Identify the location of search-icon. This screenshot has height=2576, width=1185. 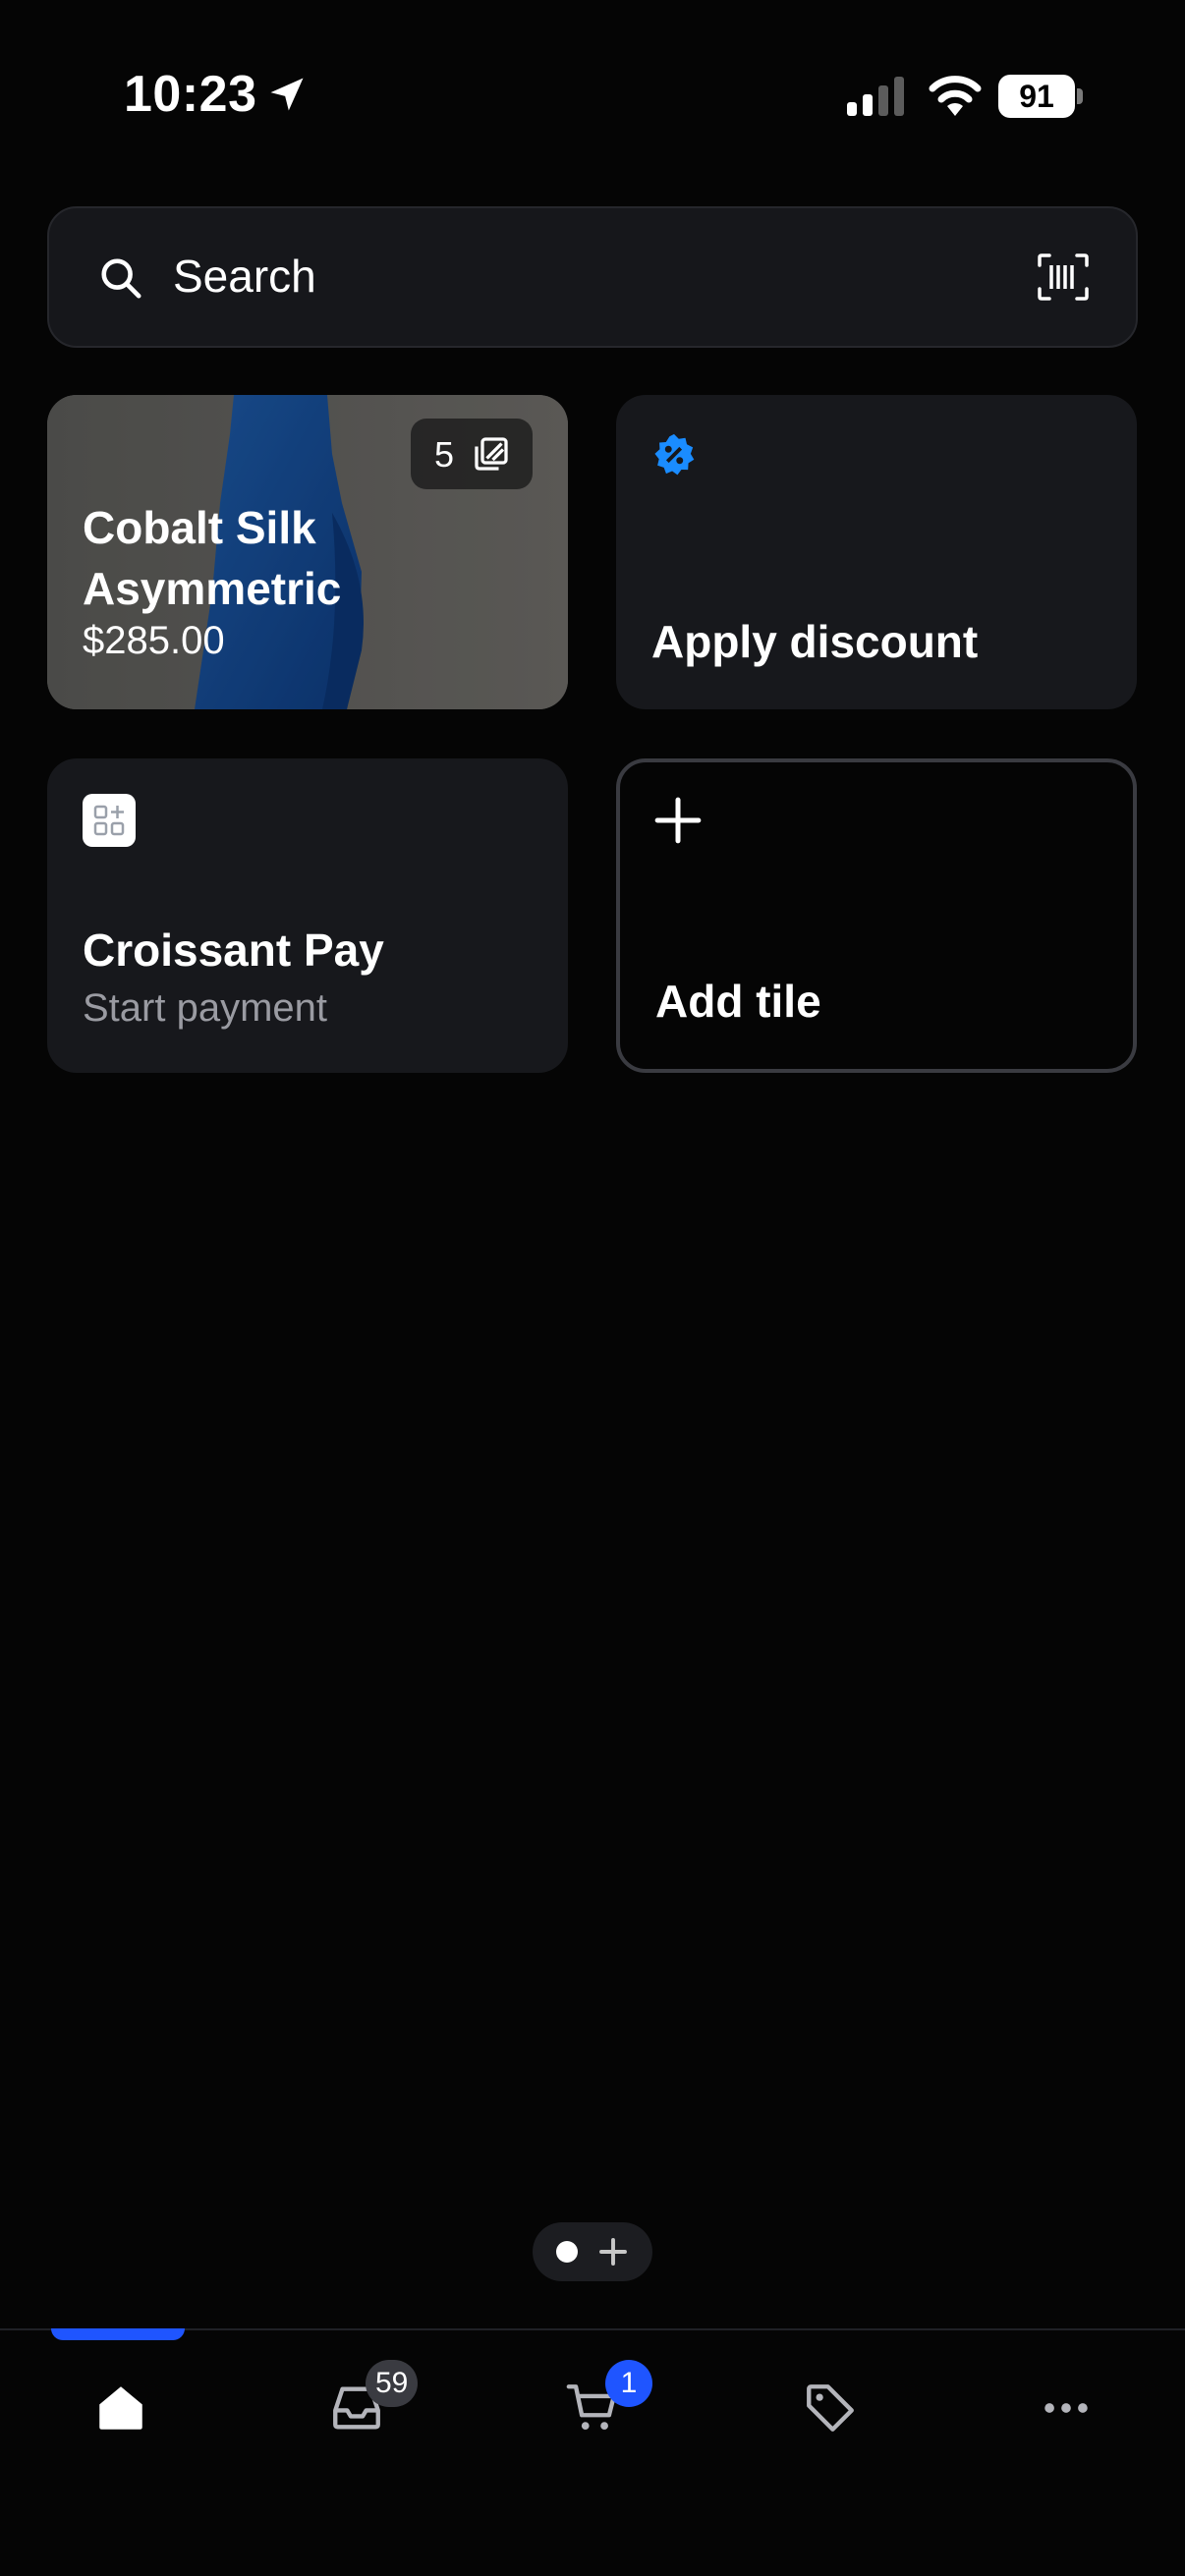
(121, 278).